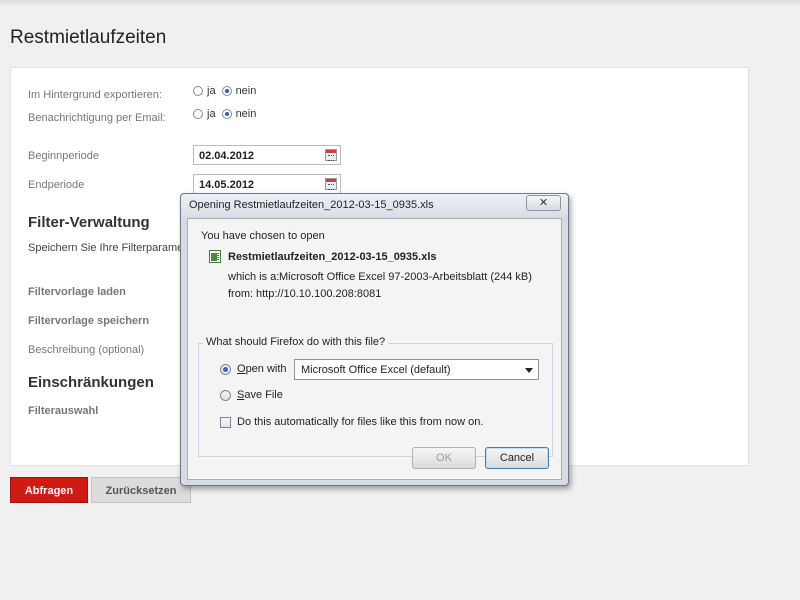 This screenshot has width=800, height=600. What do you see at coordinates (267, 184) in the screenshot?
I see `end-period-input: 14.05.2012` at bounding box center [267, 184].